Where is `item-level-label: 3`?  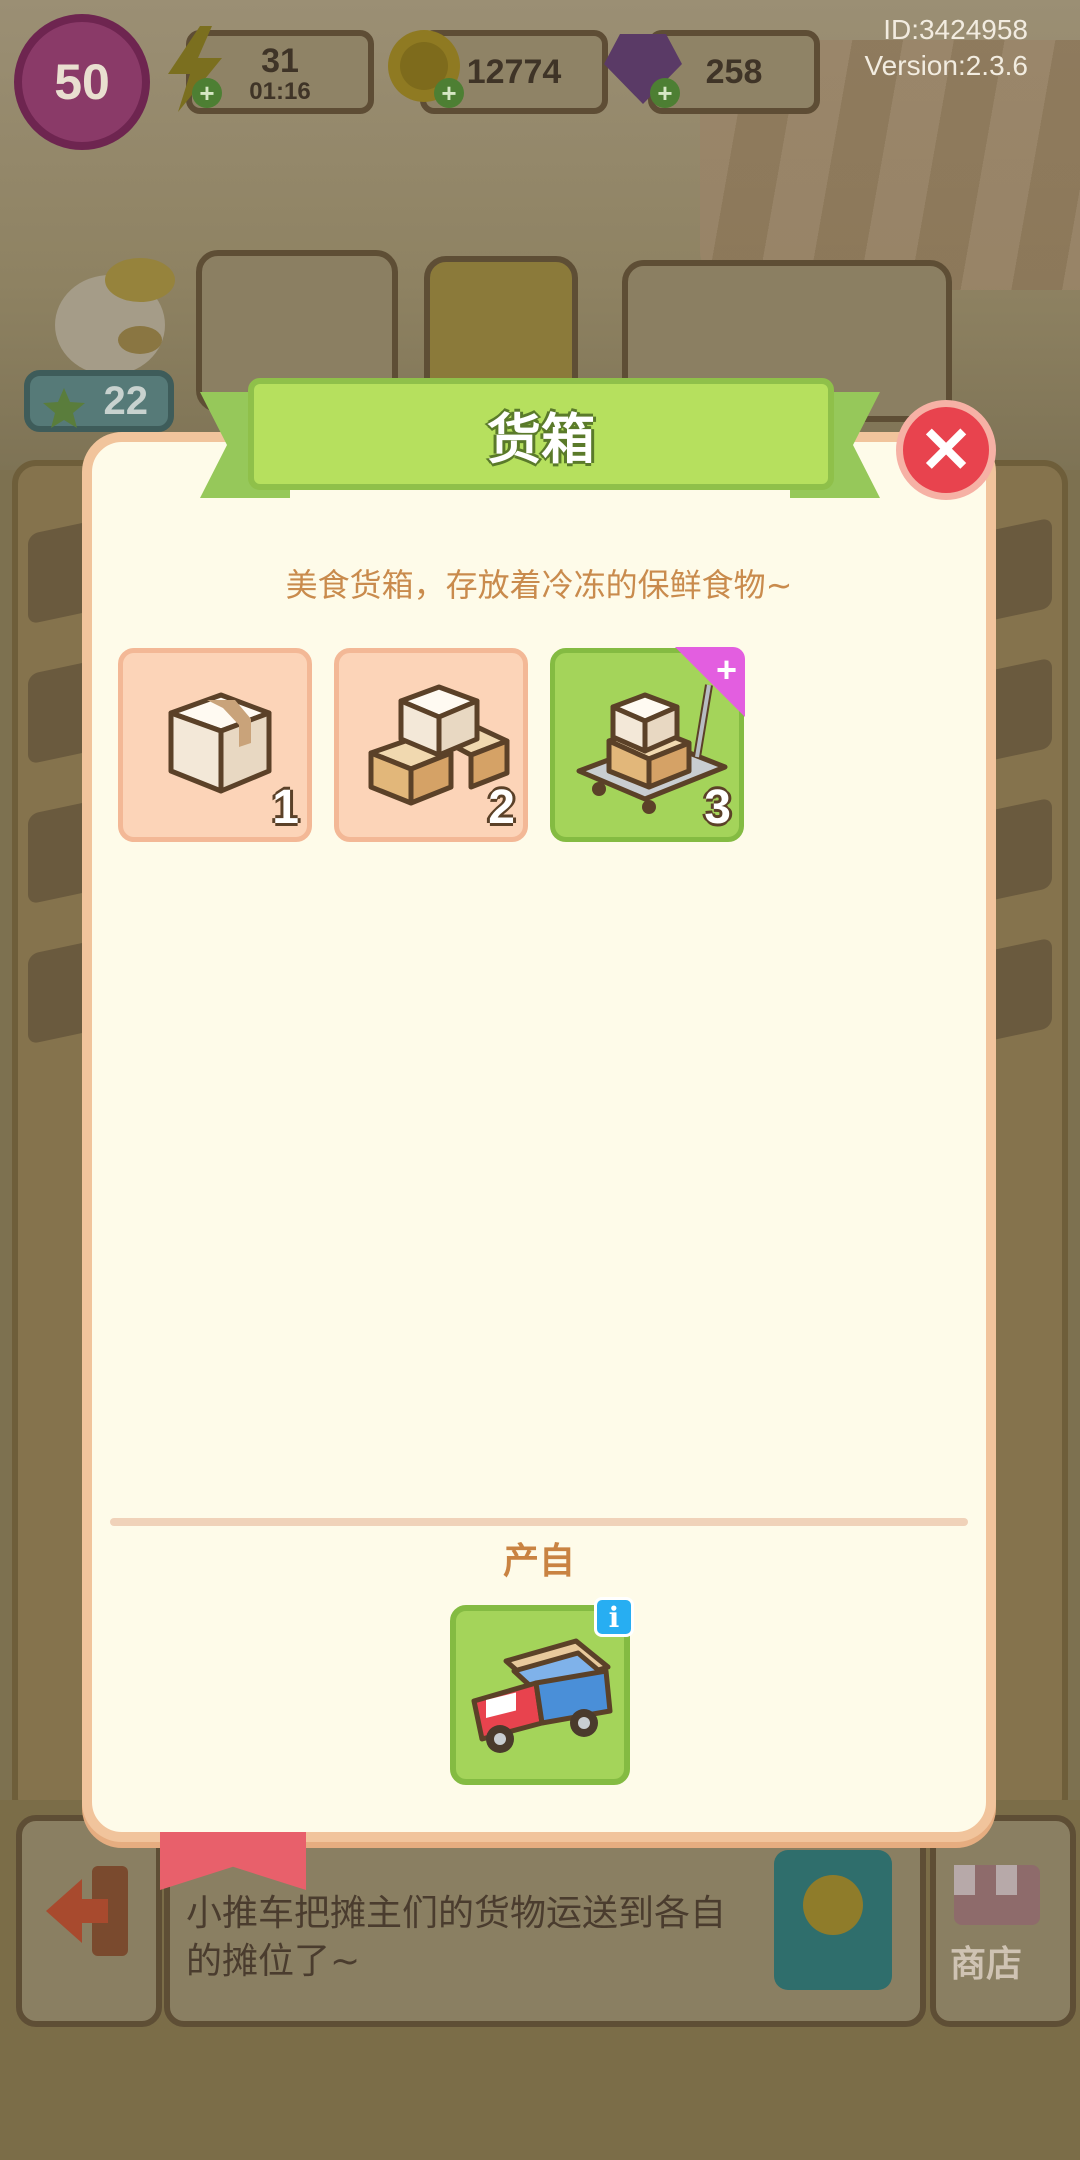
item-level-label: 3 is located at coordinates (717, 807).